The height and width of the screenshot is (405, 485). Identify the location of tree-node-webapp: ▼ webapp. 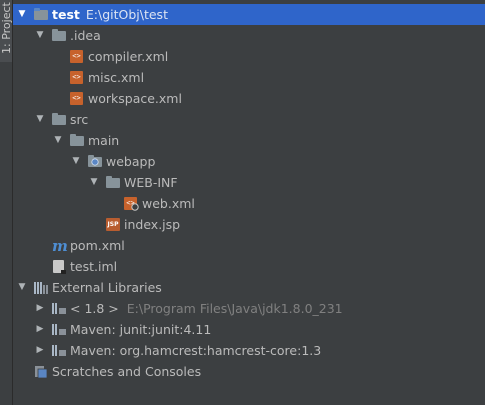
(249, 161).